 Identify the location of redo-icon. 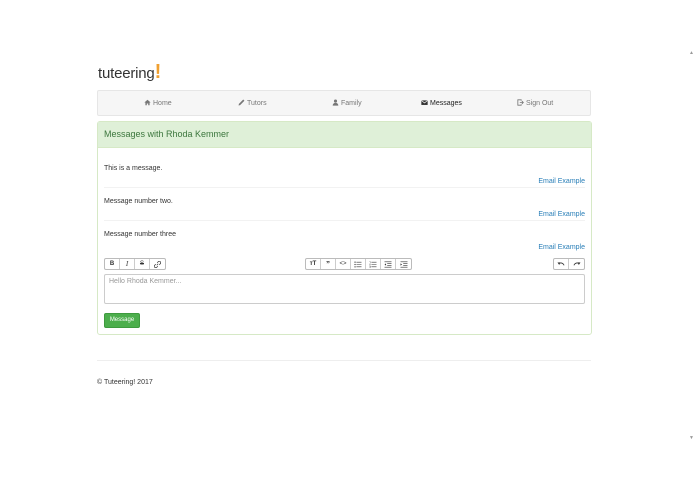
(576, 263).